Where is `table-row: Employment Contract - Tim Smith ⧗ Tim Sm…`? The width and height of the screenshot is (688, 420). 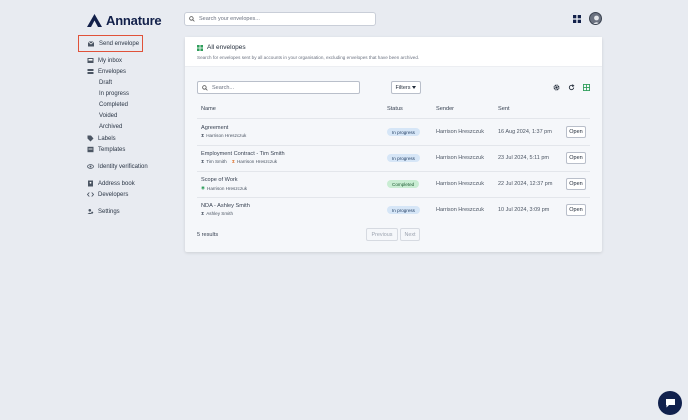 table-row: Employment Contract - Tim Smith ⧗ Tim Sm… is located at coordinates (393, 158).